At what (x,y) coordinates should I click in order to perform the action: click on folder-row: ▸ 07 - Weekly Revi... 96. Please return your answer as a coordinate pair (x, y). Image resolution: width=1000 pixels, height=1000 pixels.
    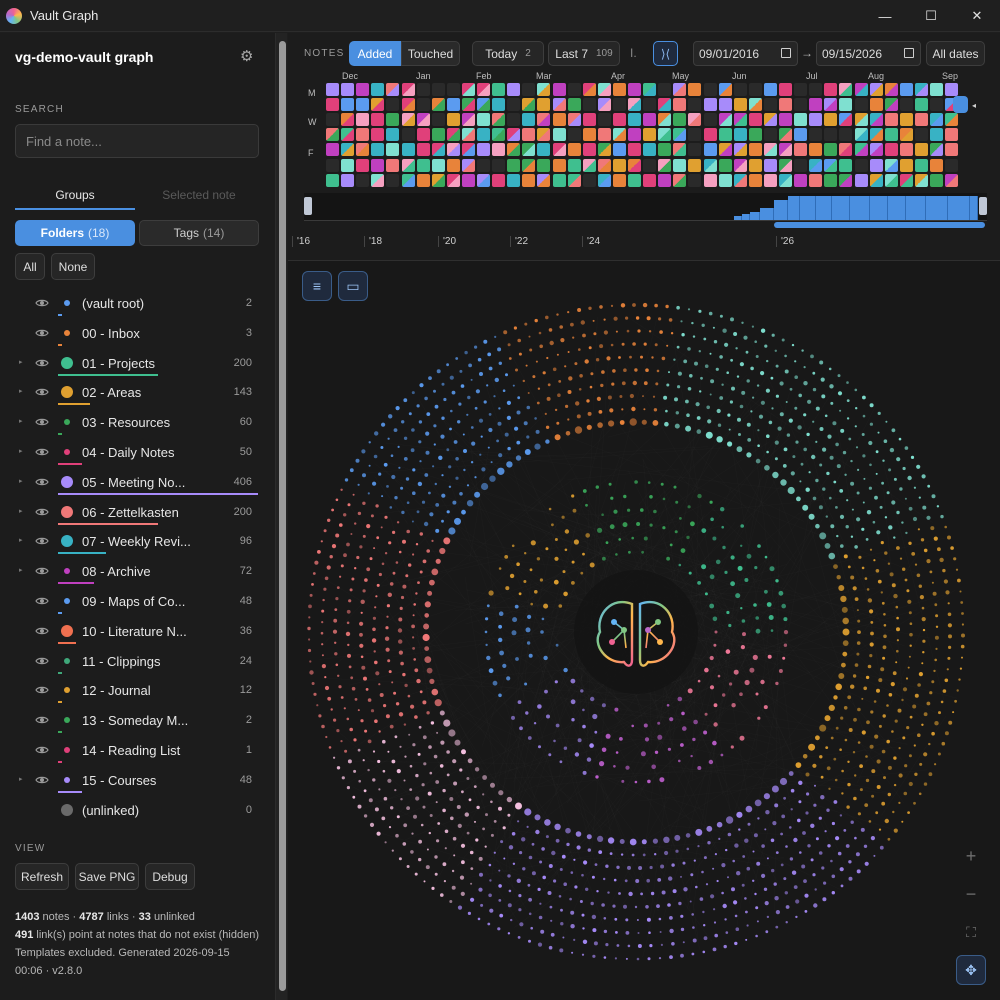
    Looking at the image, I should click on (137, 542).